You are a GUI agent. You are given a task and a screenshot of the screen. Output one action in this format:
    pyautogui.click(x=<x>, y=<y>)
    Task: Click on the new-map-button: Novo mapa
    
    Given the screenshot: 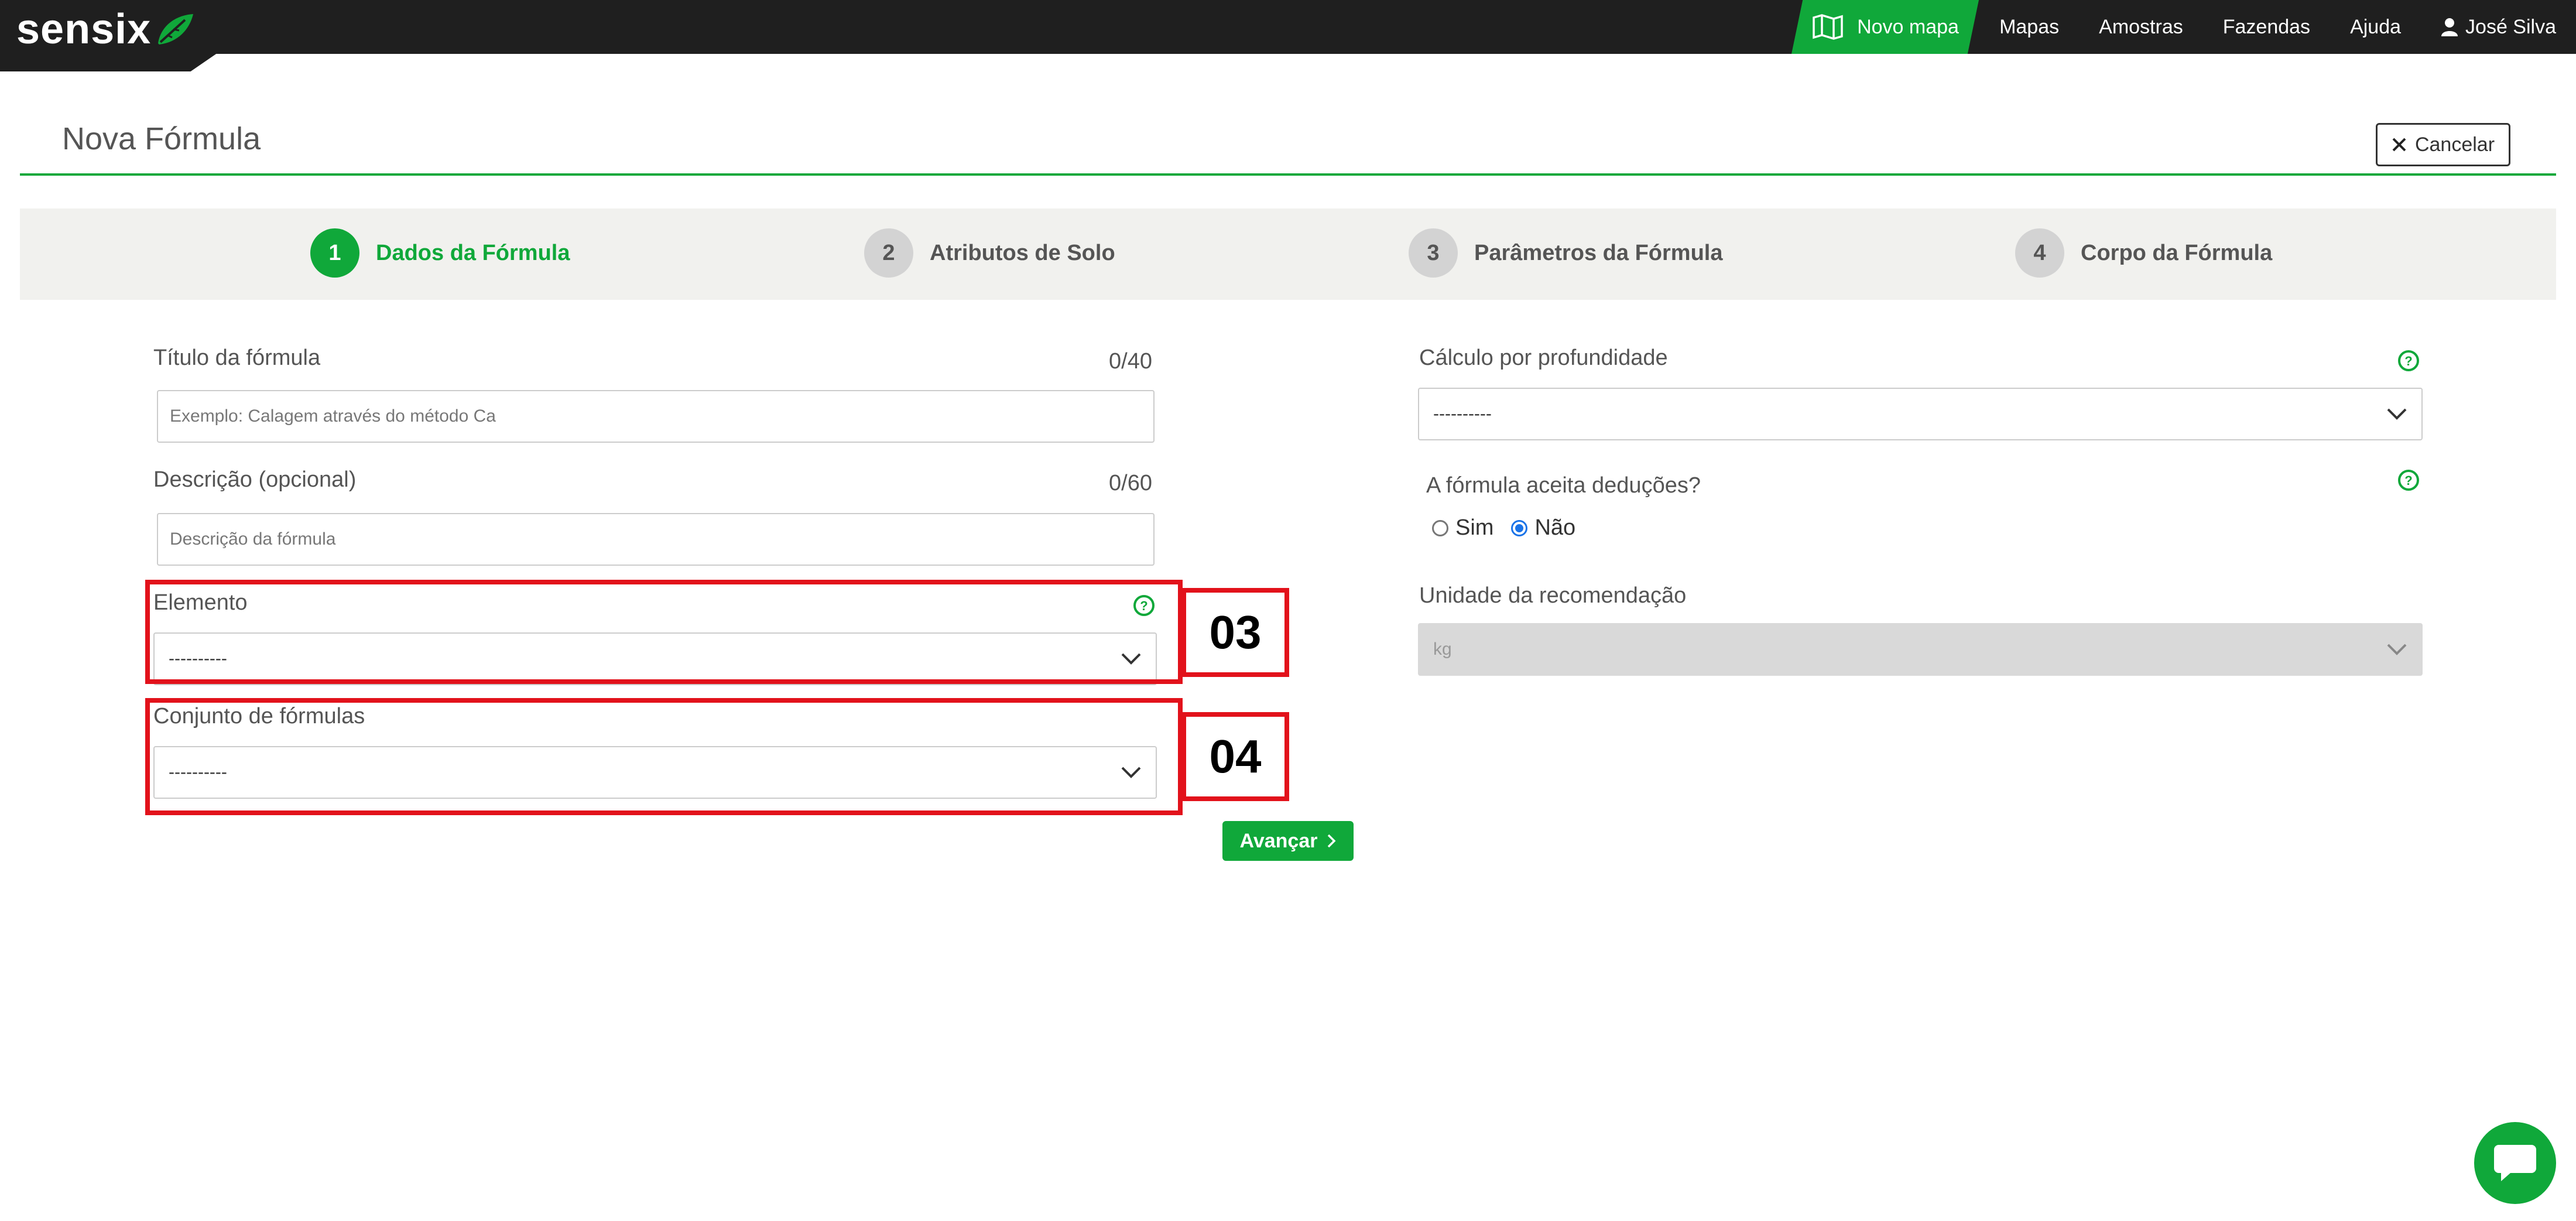 What is the action you would take?
    pyautogui.click(x=1885, y=27)
    